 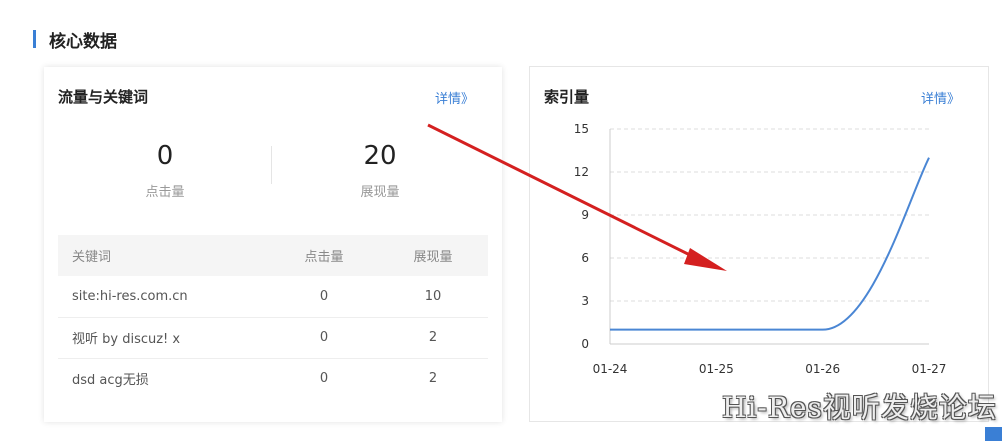 What do you see at coordinates (103, 97) in the screenshot?
I see `traffic-card-title: 流量与关键词` at bounding box center [103, 97].